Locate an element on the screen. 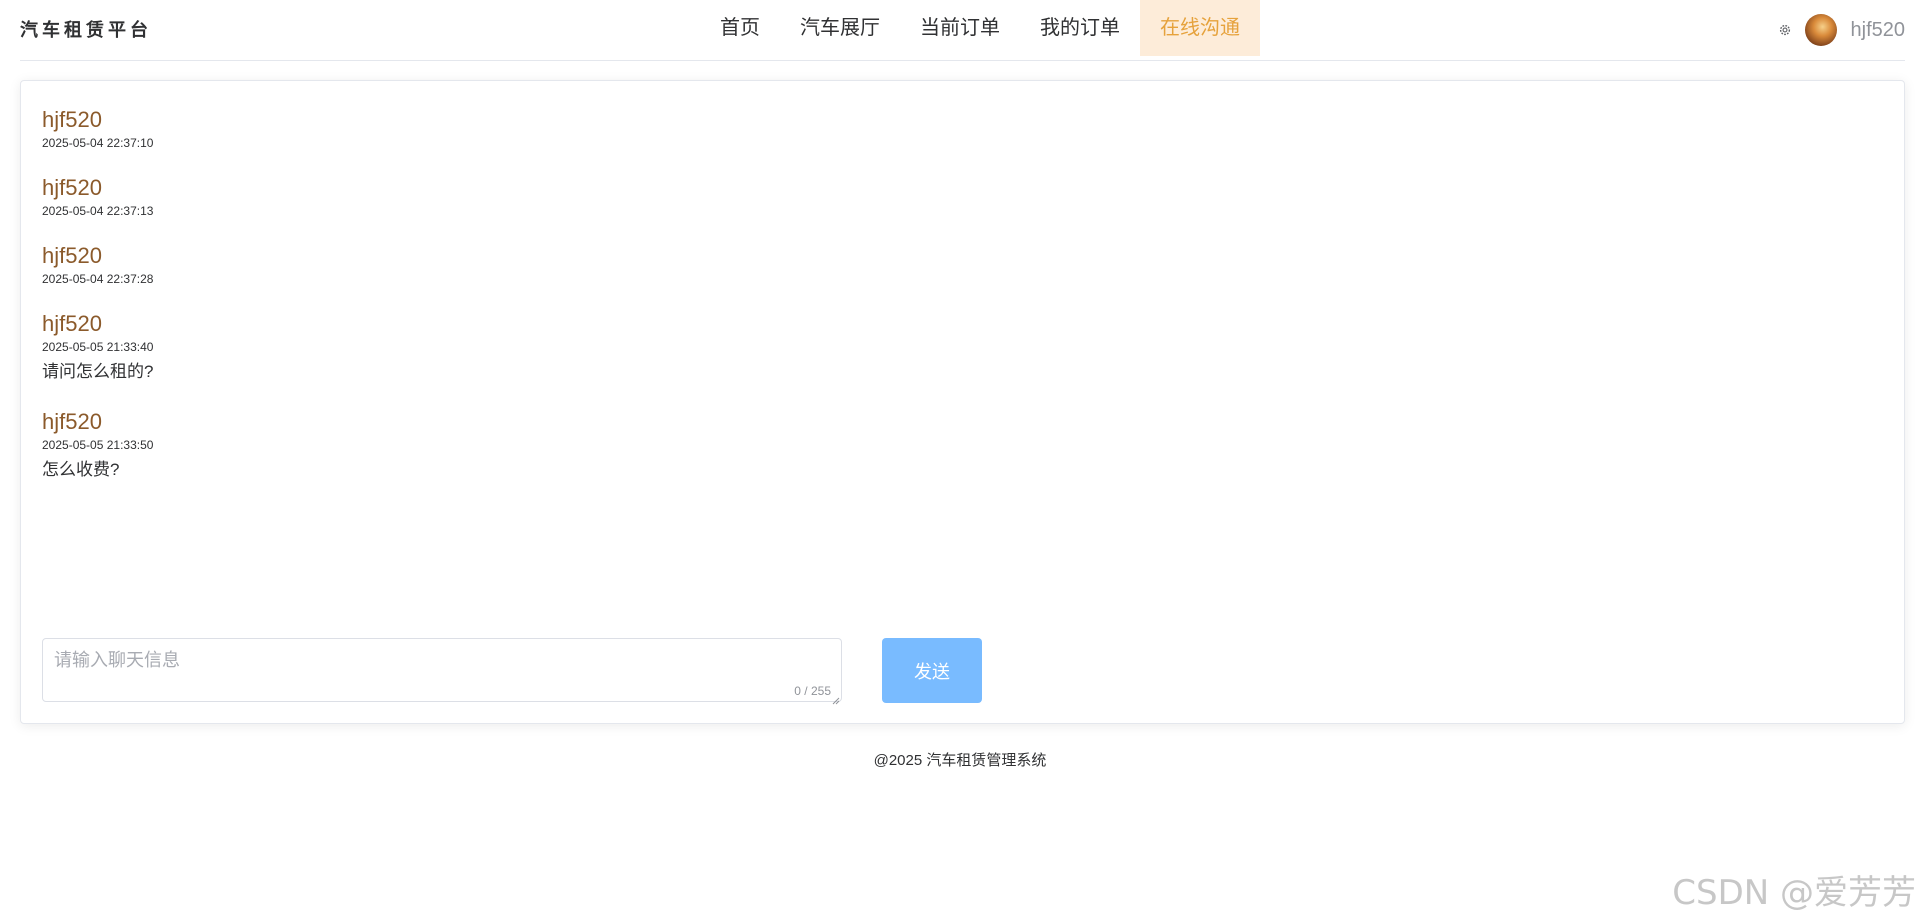 The image size is (1920, 919). chat-message: hjf520 2025-05-05 21:33:40 请问怎么租的? is located at coordinates (952, 347).